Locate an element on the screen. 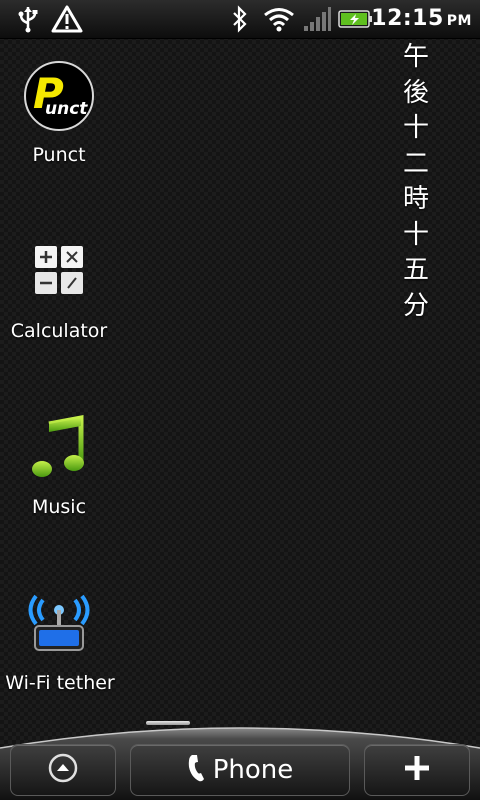 This screenshot has height=800, width=480. plus-icon is located at coordinates (417, 770).